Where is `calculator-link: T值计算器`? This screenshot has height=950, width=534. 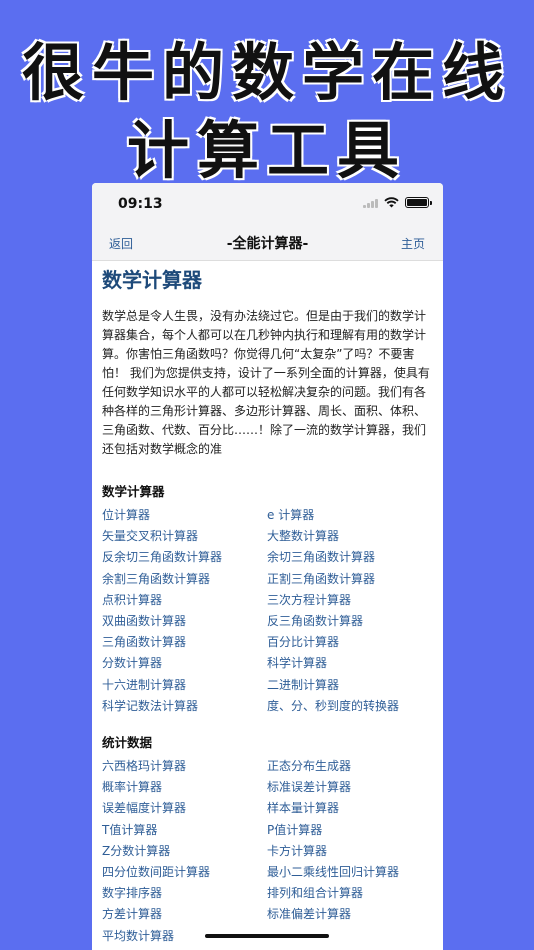 calculator-link: T值计算器 is located at coordinates (184, 830).